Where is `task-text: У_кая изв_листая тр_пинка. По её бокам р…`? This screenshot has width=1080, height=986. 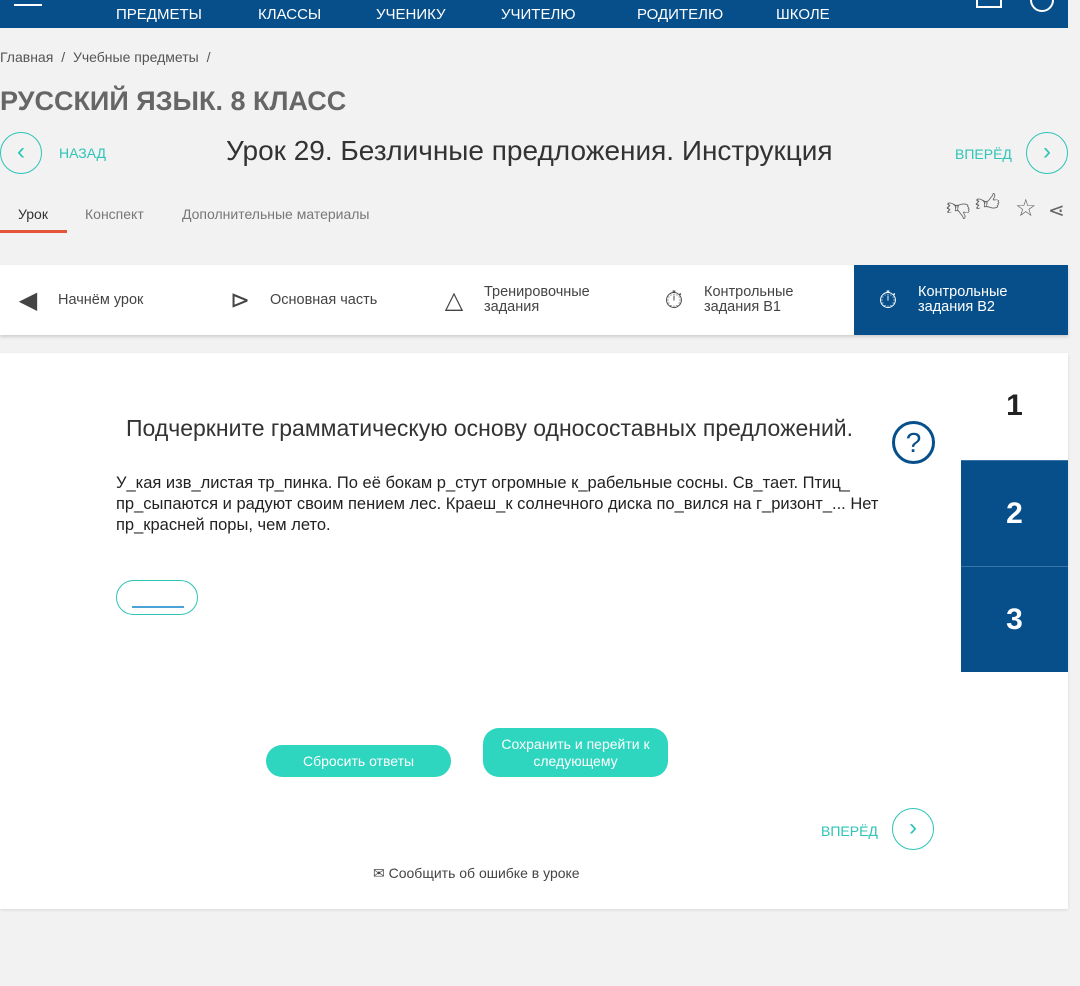 task-text: У_кая изв_листая тр_пинка. По её бокам р… is located at coordinates (516, 504).